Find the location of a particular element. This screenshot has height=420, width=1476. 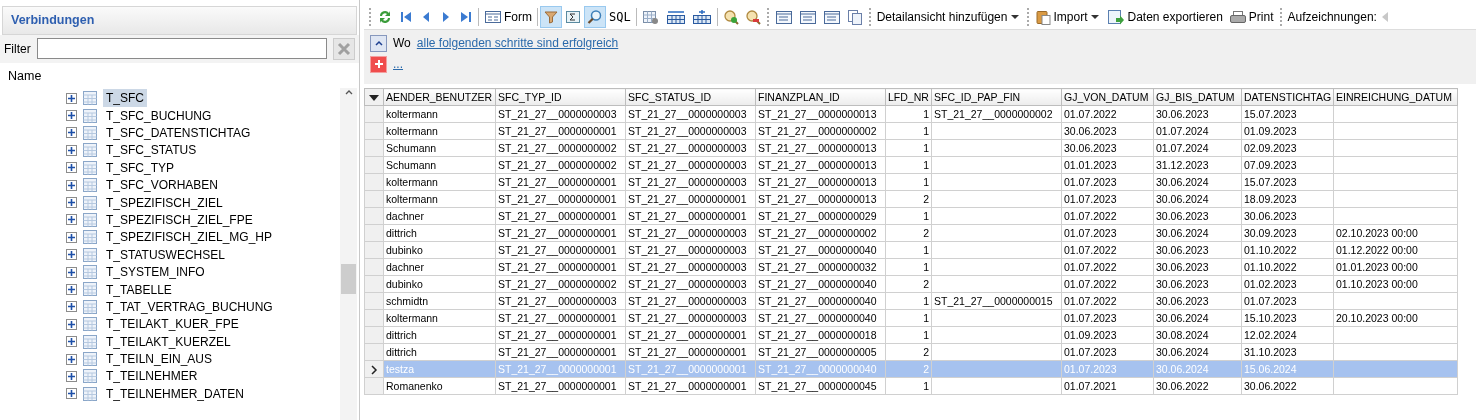

export-button: Daten exportieren is located at coordinates (1165, 16).